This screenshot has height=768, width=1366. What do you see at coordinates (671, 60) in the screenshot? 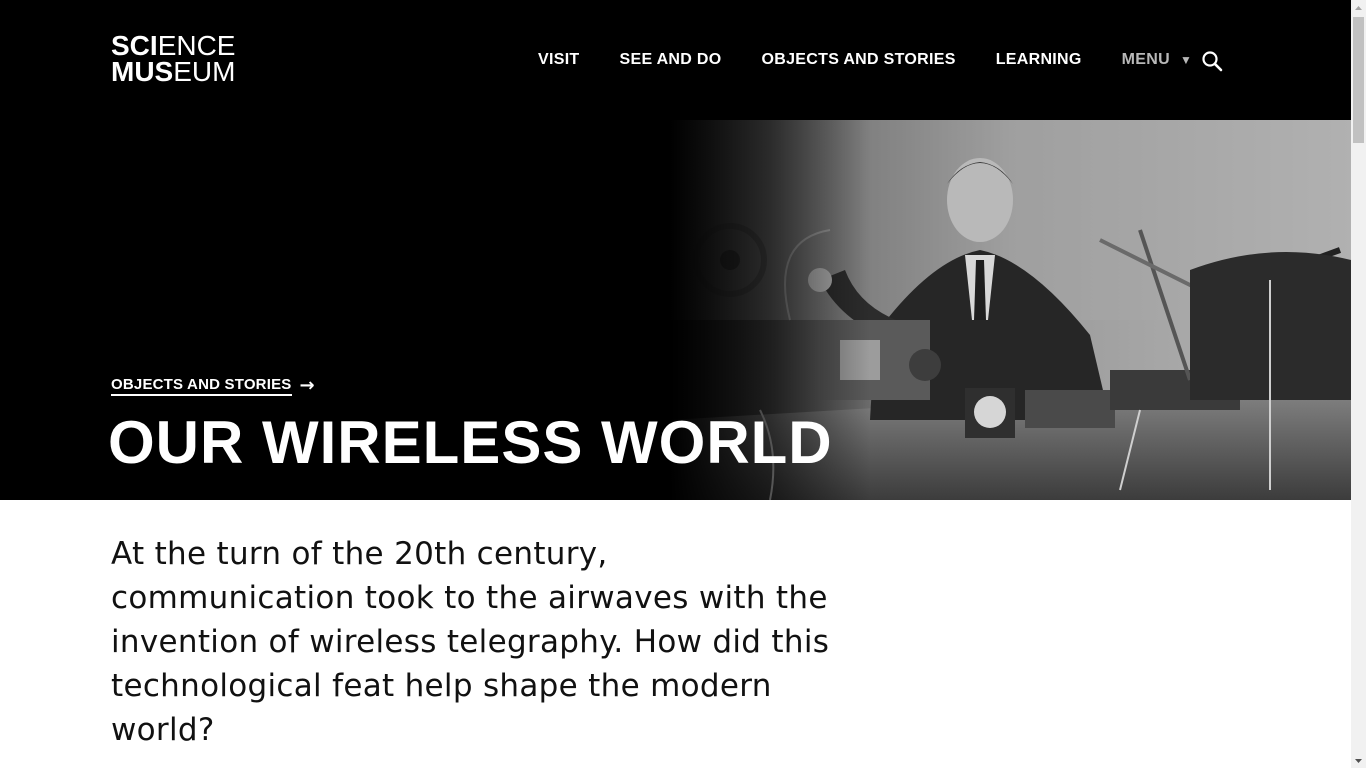
I see `nav-item-see-and-do: SEE AND DO` at bounding box center [671, 60].